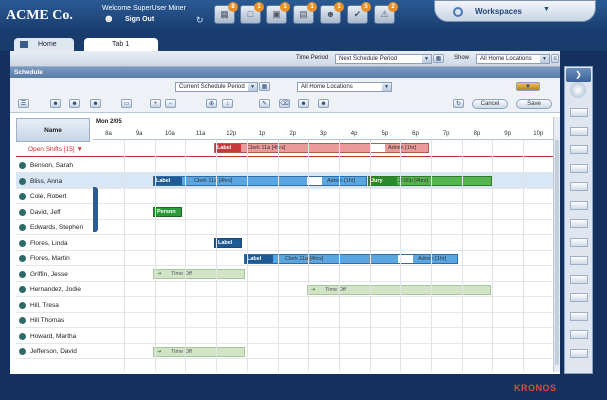 This screenshot has height=400, width=607. Describe the element at coordinates (53, 149) in the screenshot. I see `open-shifts-row: Open Shifts [15] ▼` at that location.